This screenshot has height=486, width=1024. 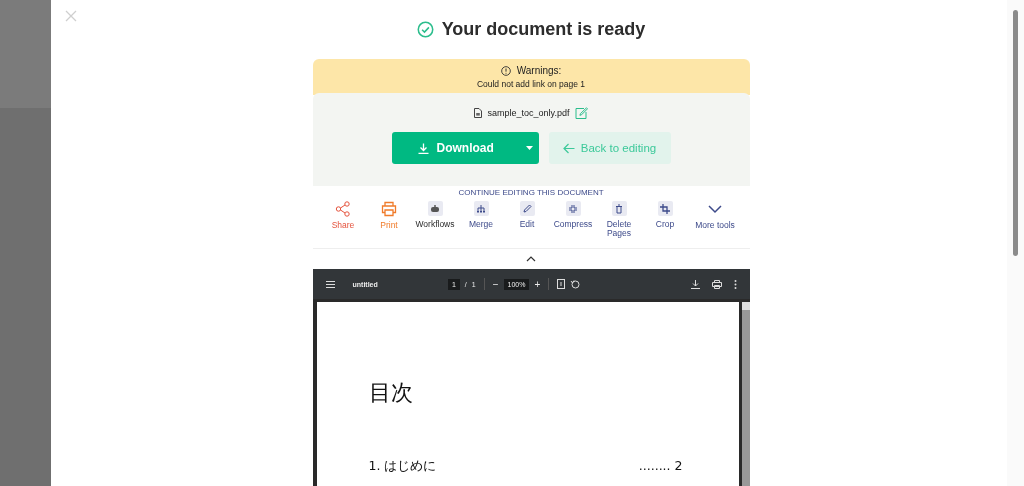 I want to click on toc-entry: 1. はじめに, so click(x=402, y=466).